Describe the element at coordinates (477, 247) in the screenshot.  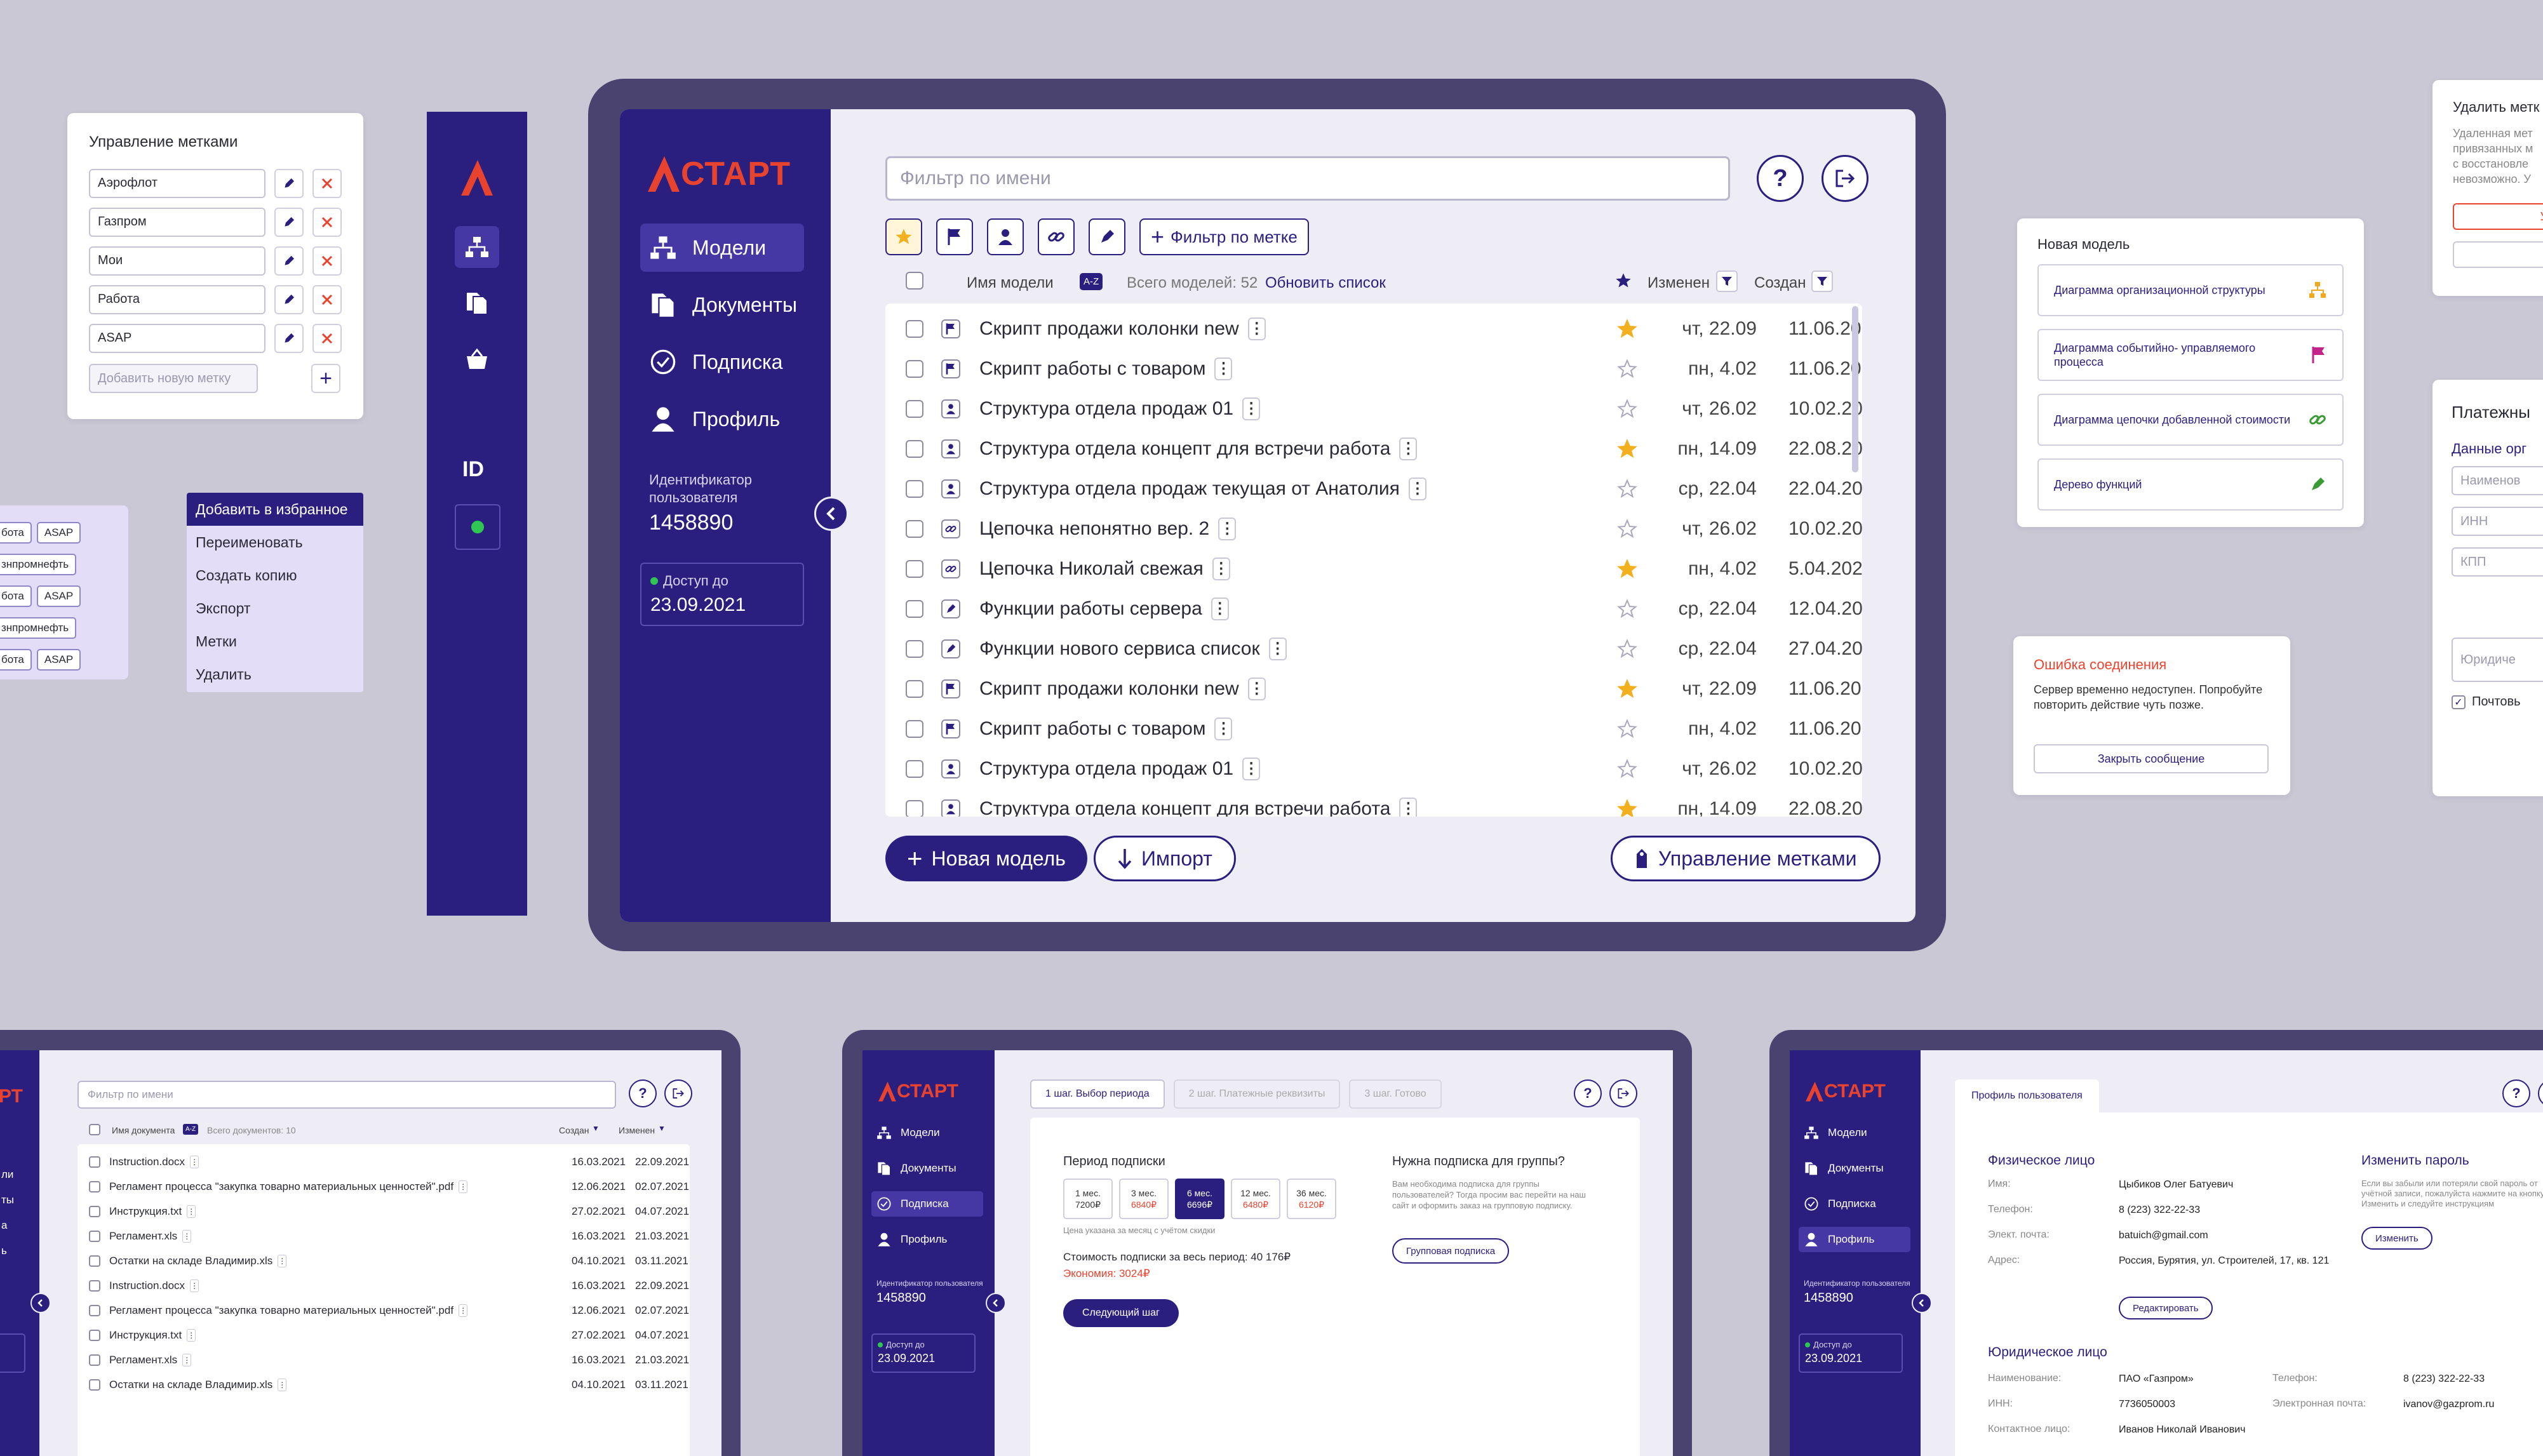
I see `nav-models-icon-button` at that location.